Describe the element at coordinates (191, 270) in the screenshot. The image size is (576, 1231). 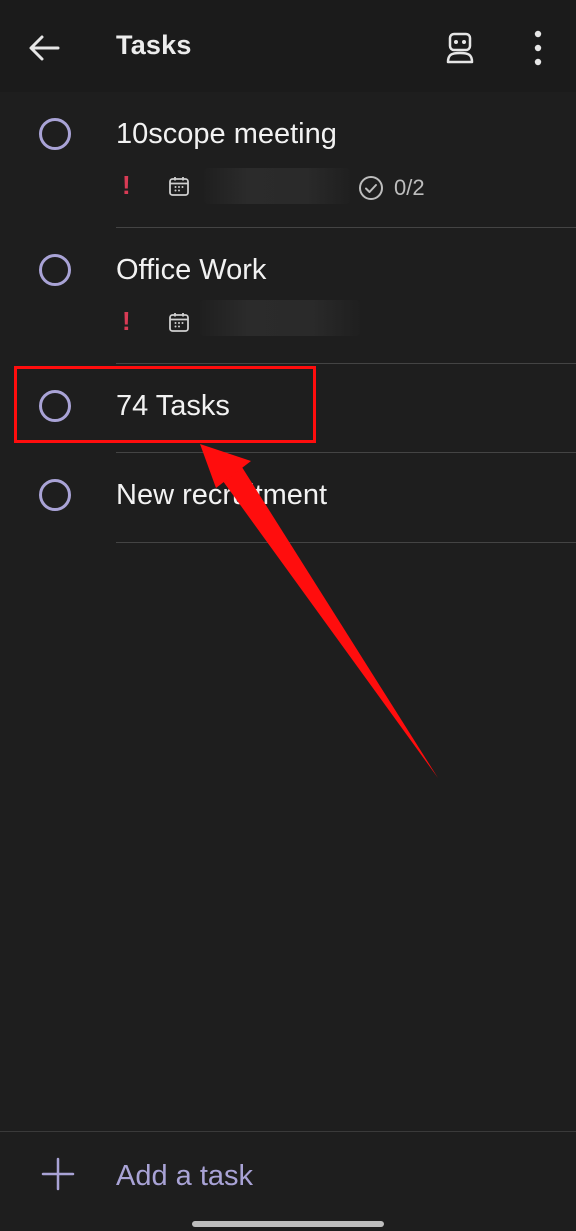
I see `task-name: Office Work` at that location.